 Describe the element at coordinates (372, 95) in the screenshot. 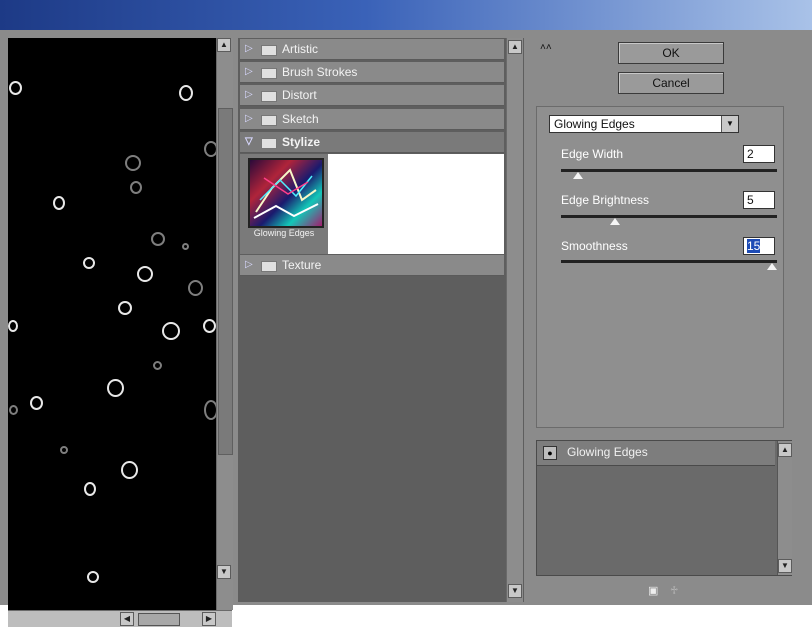

I see `category-distort: ▷ Distort` at that location.